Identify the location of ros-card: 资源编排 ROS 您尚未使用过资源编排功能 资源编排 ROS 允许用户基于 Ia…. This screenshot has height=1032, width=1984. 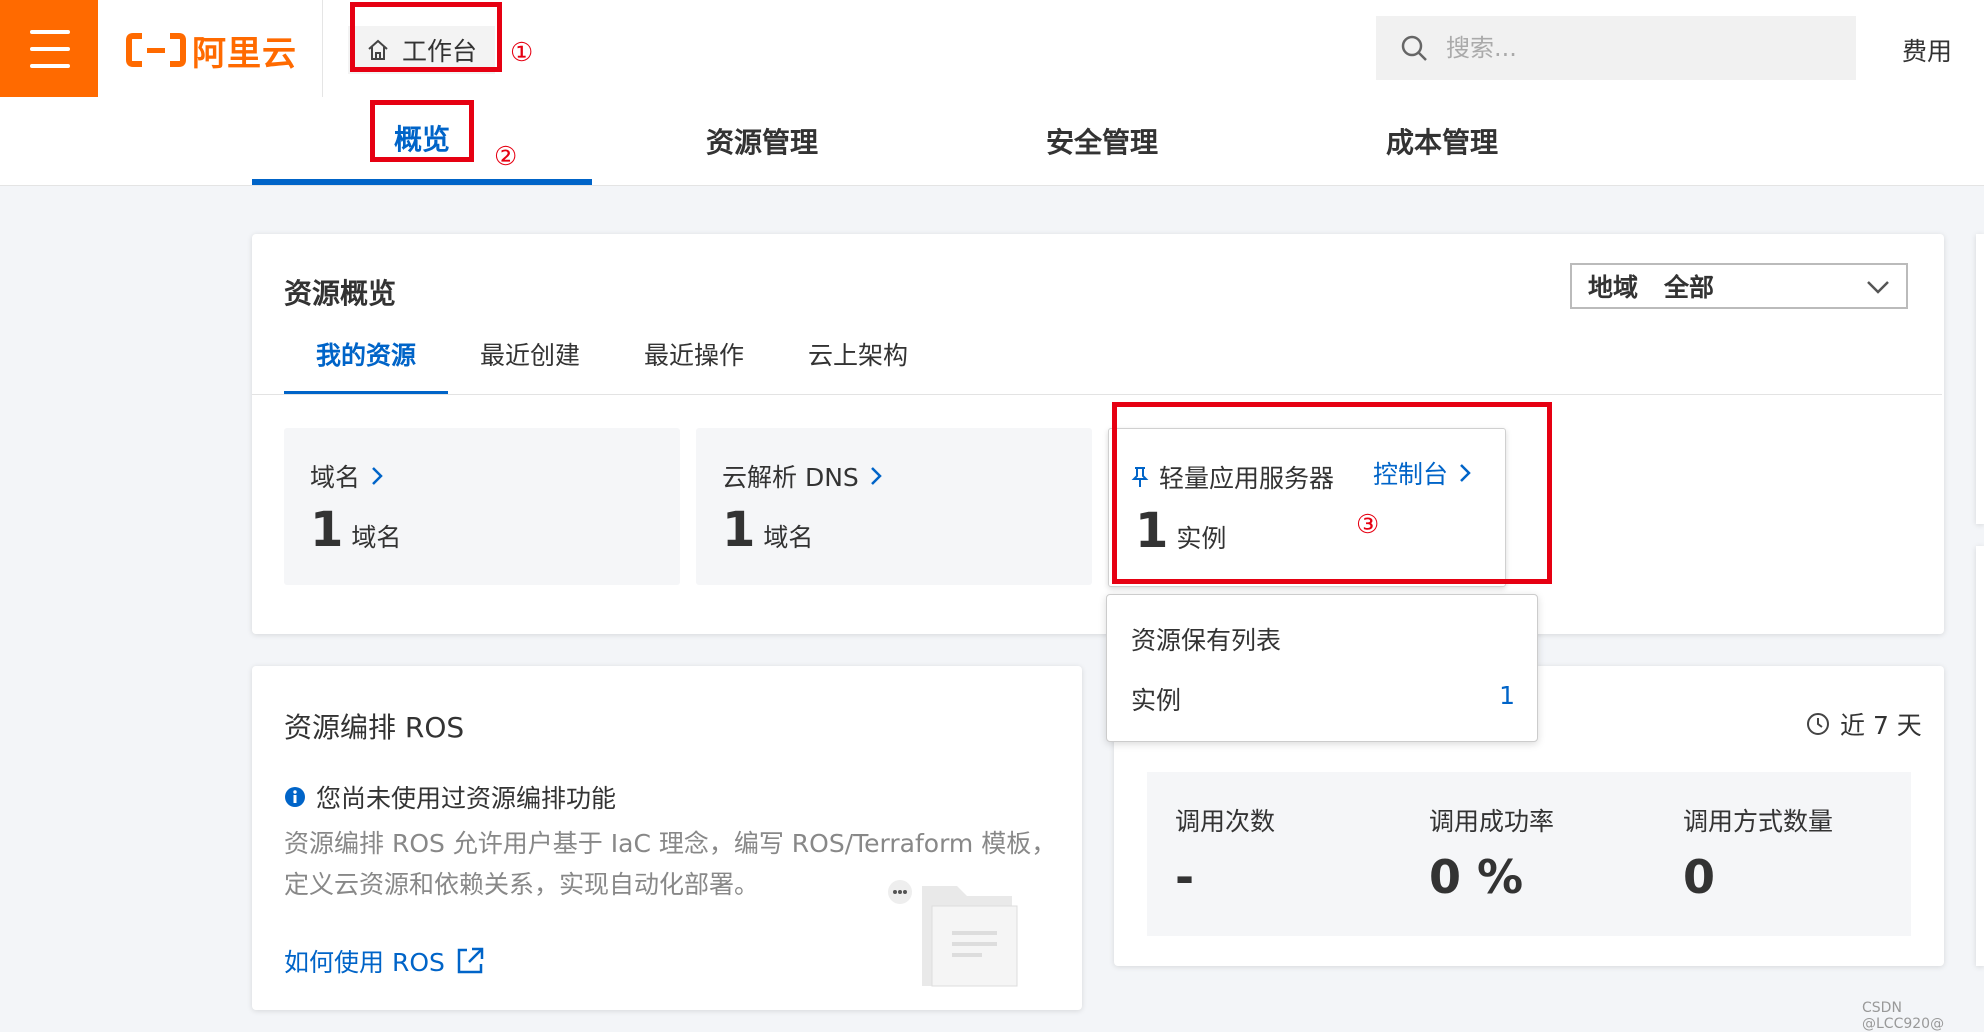
(667, 838).